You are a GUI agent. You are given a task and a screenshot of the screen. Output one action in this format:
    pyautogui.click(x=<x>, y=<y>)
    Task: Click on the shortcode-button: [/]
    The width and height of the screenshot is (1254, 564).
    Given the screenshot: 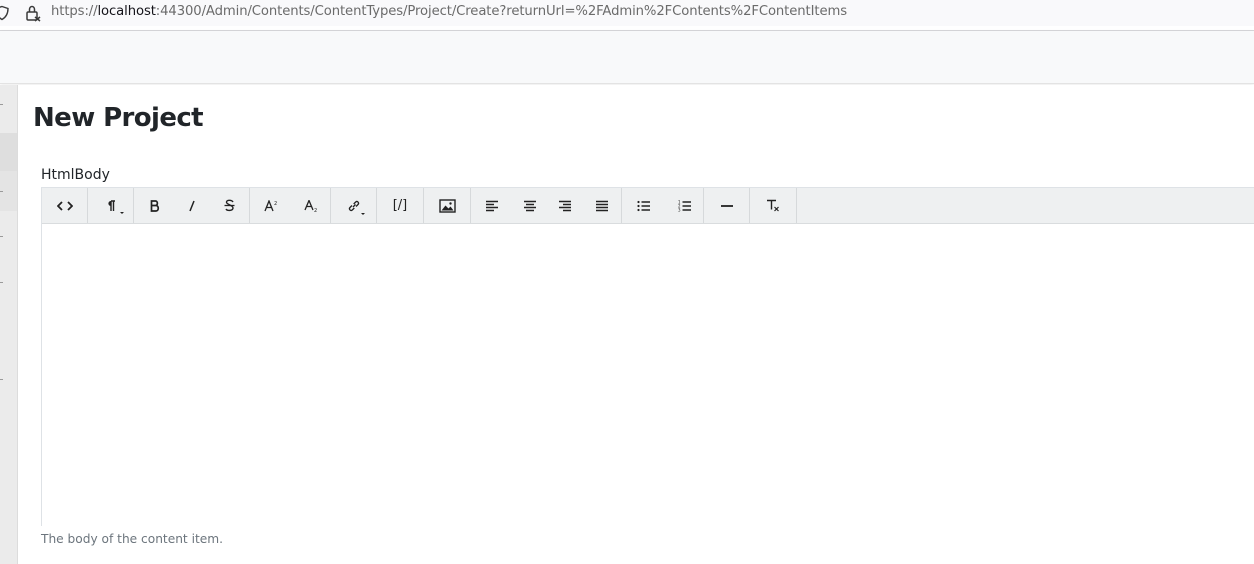 What is the action you would take?
    pyautogui.click(x=400, y=205)
    